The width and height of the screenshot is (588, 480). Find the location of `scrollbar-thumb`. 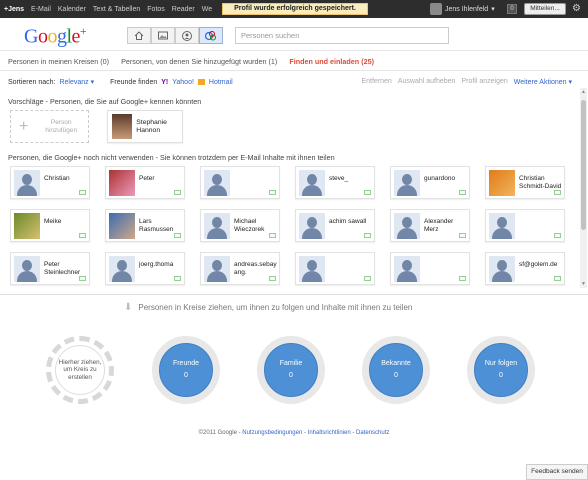

scrollbar-thumb is located at coordinates (583, 165).